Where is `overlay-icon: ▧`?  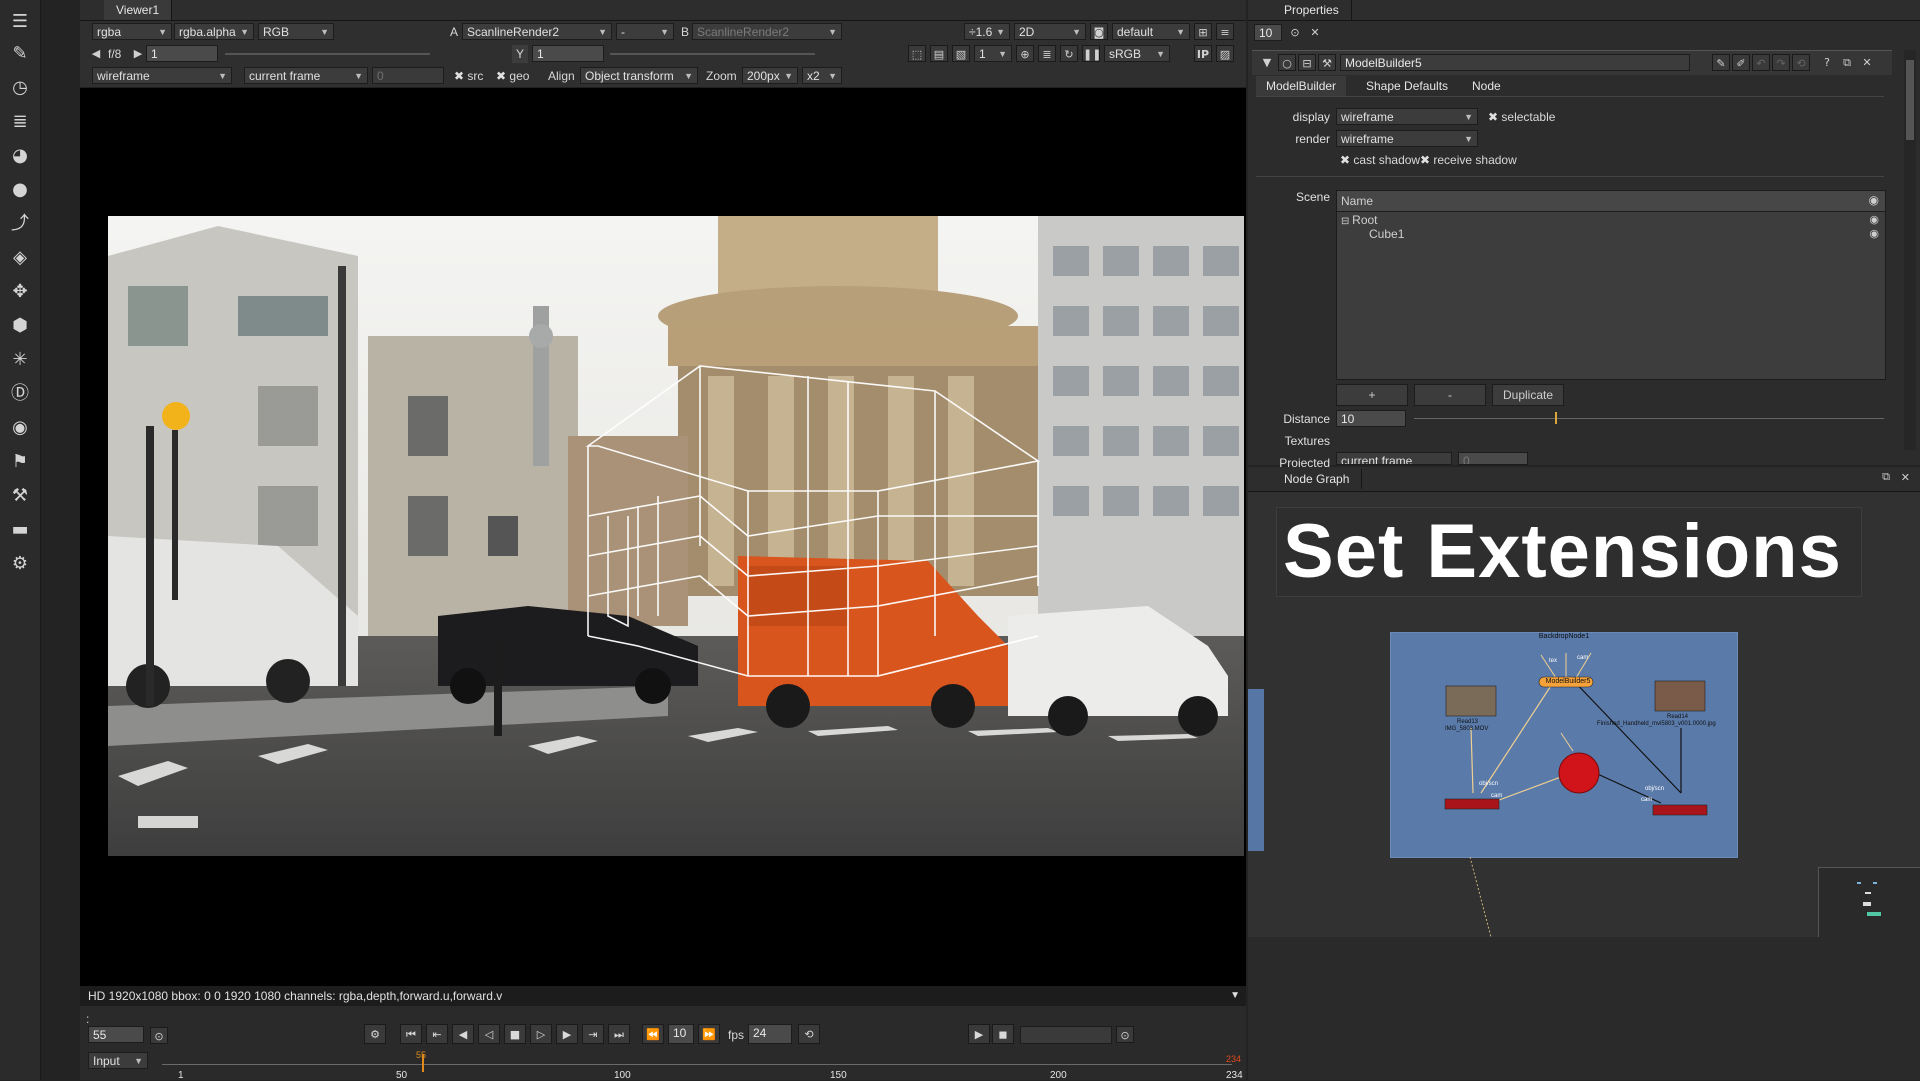 overlay-icon: ▧ is located at coordinates (961, 53).